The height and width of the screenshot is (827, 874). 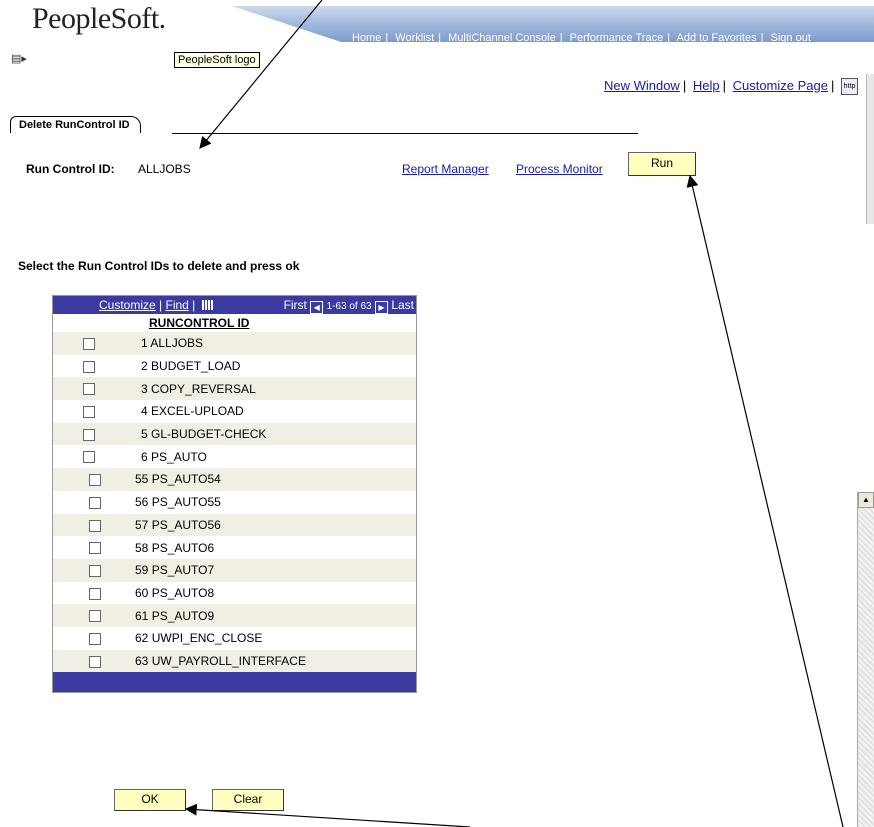 I want to click on grid-last-label: Last, so click(x=402, y=305).